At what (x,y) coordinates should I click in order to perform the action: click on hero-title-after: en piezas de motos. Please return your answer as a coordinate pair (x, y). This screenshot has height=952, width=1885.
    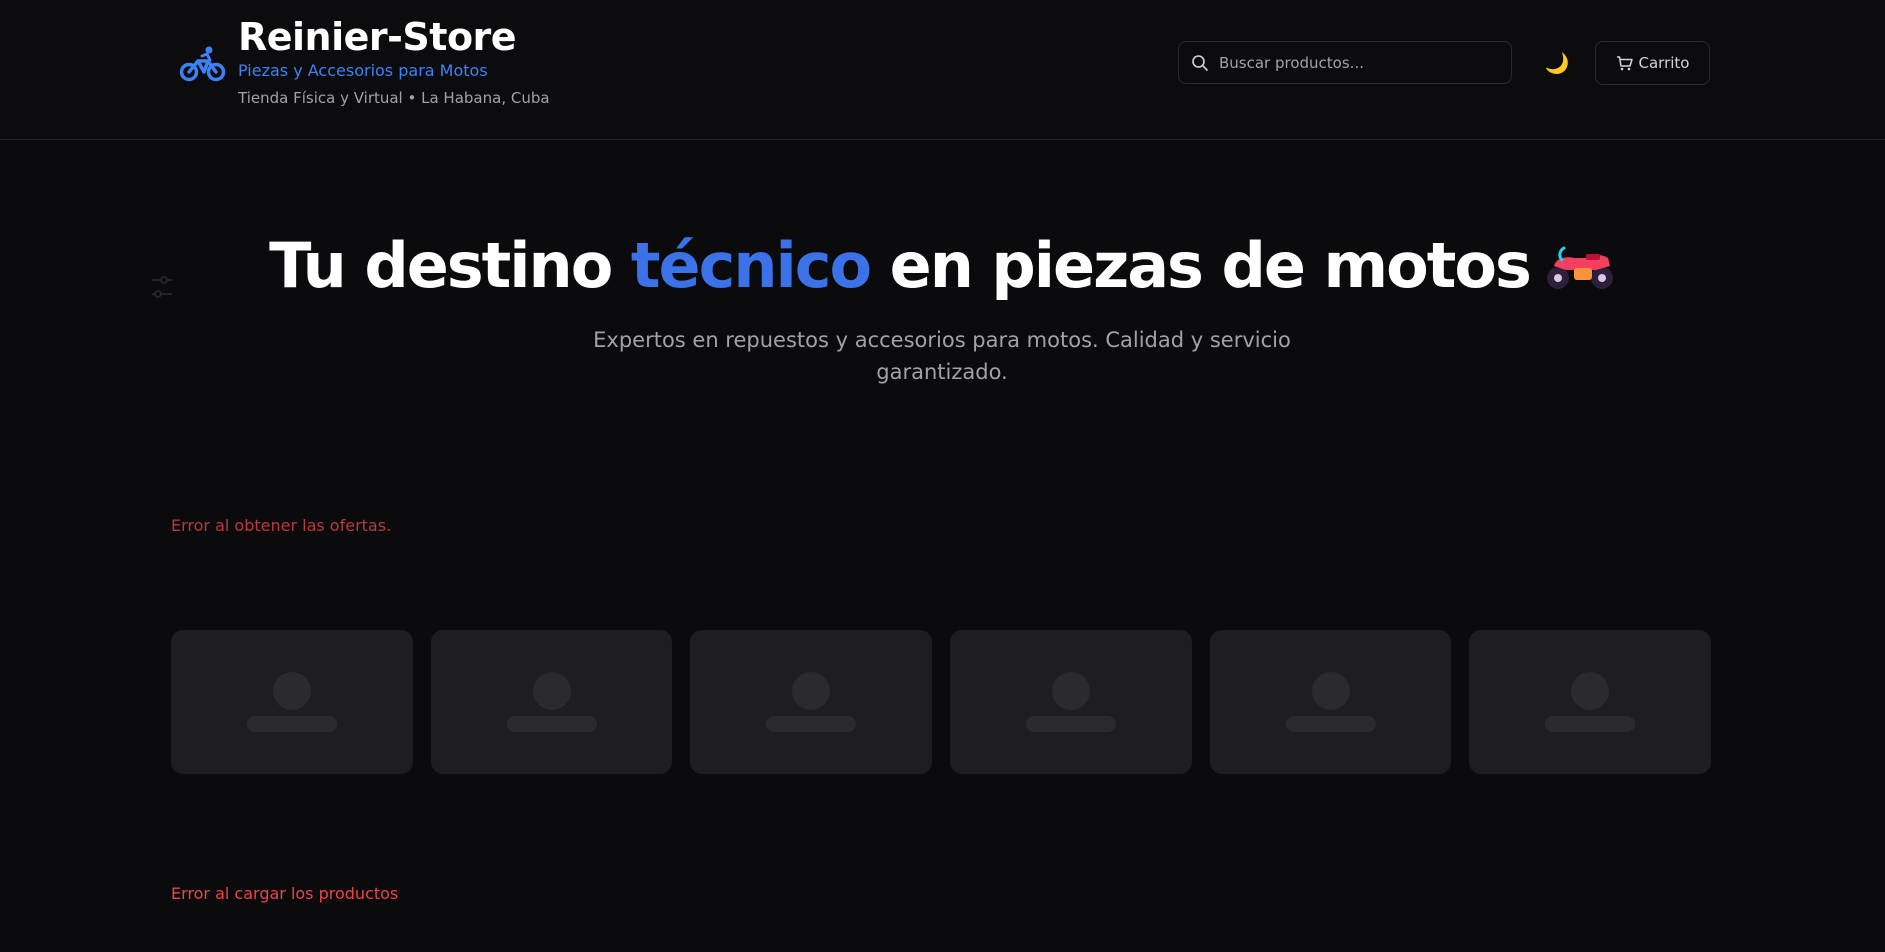
    Looking at the image, I should click on (1201, 265).